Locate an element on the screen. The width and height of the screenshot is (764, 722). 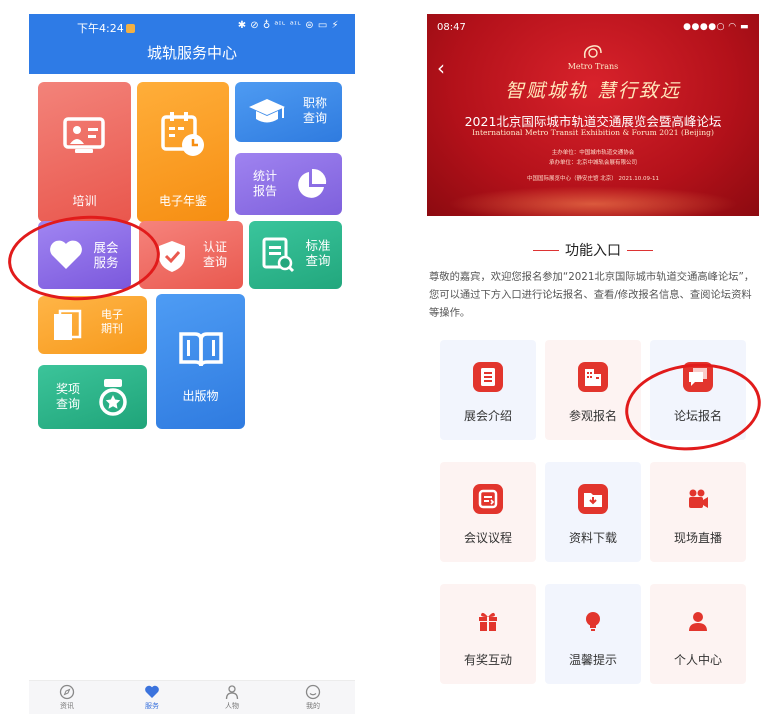
lightbulb-icon is located at coordinates (593, 621).